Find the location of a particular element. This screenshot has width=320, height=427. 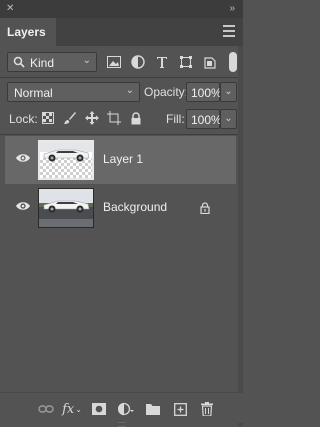

new-adjustment-icon is located at coordinates (126, 409).